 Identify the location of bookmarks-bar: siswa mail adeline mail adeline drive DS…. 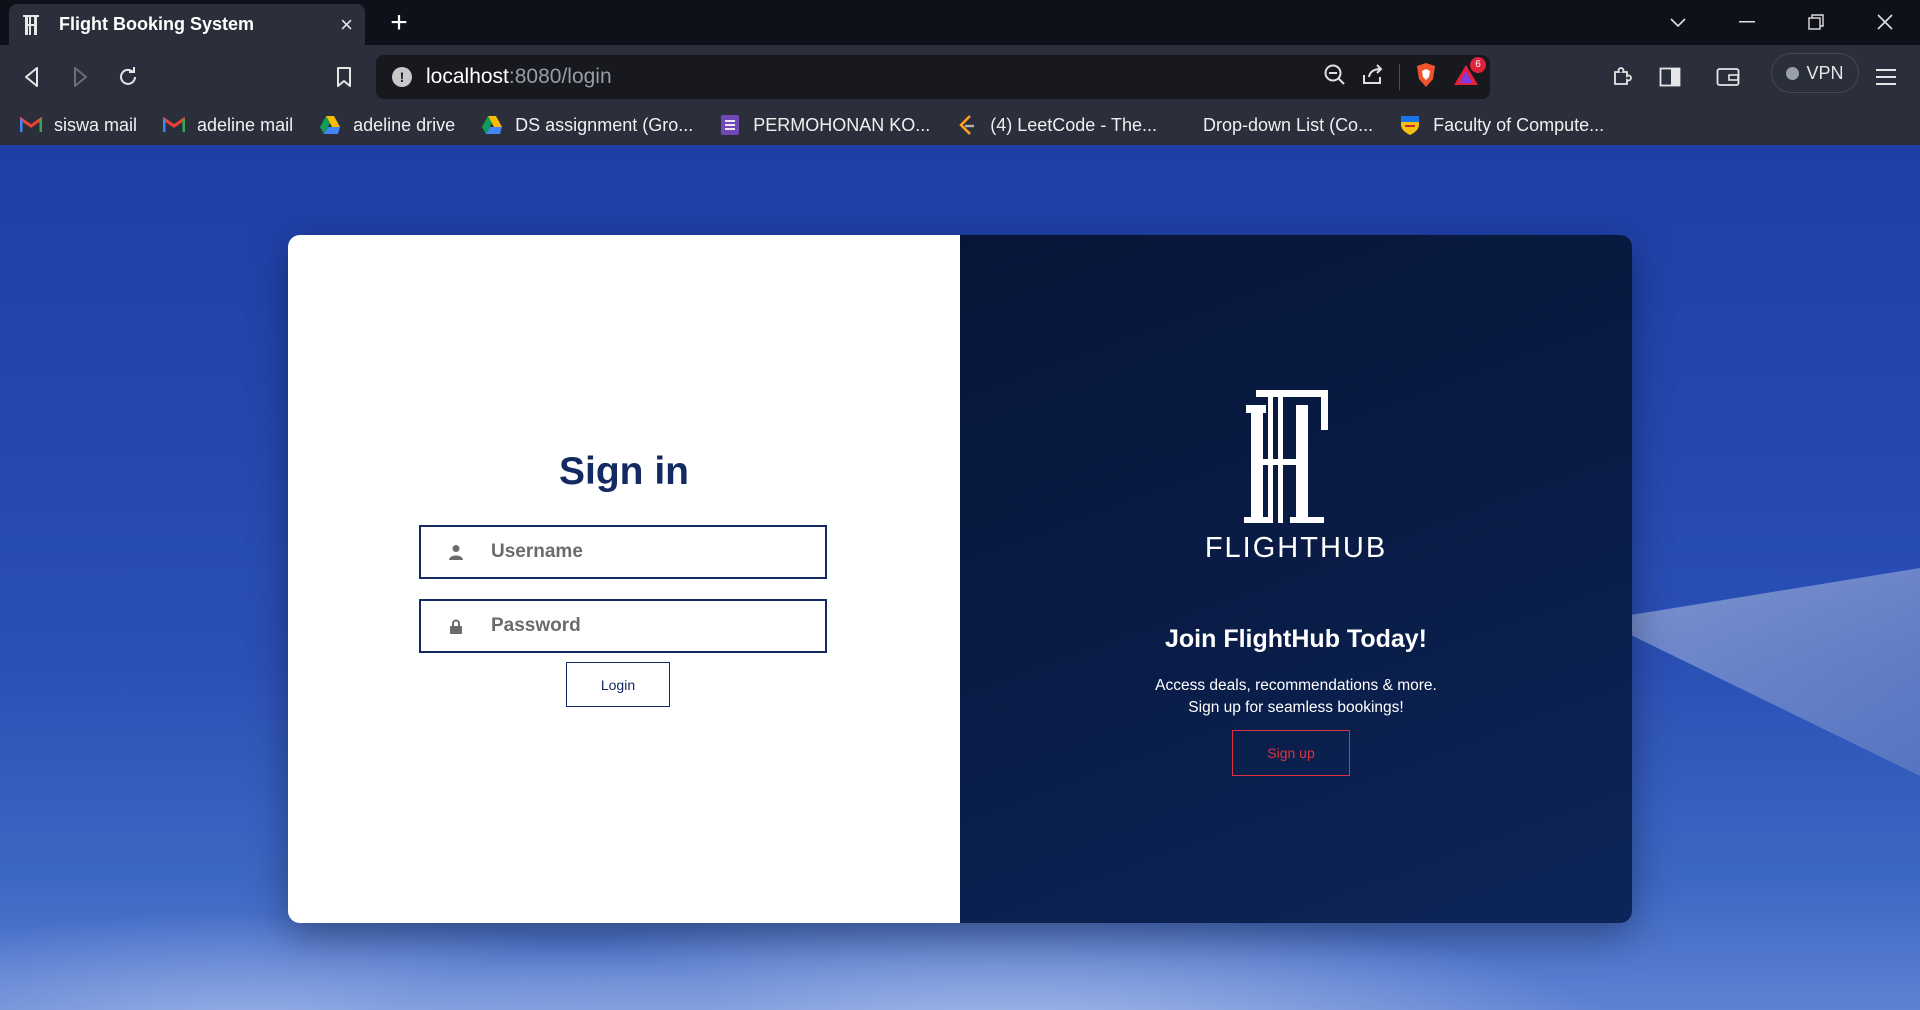
(960, 125).